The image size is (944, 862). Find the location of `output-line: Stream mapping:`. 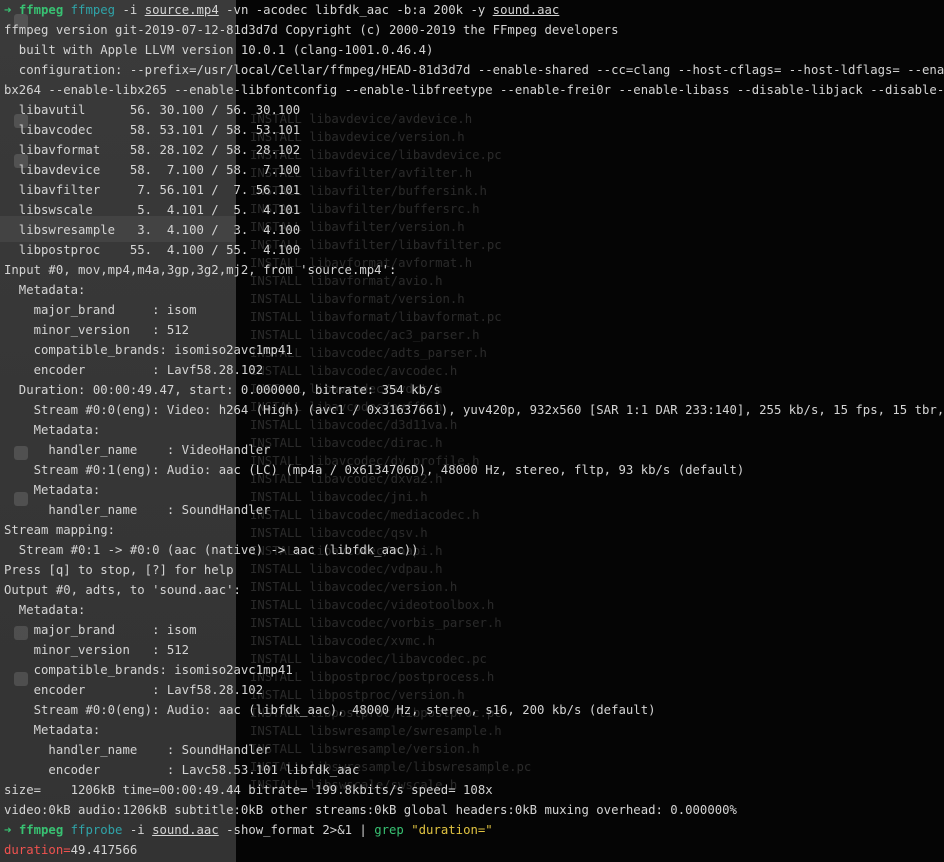

output-line: Stream mapping: is located at coordinates (60, 530).